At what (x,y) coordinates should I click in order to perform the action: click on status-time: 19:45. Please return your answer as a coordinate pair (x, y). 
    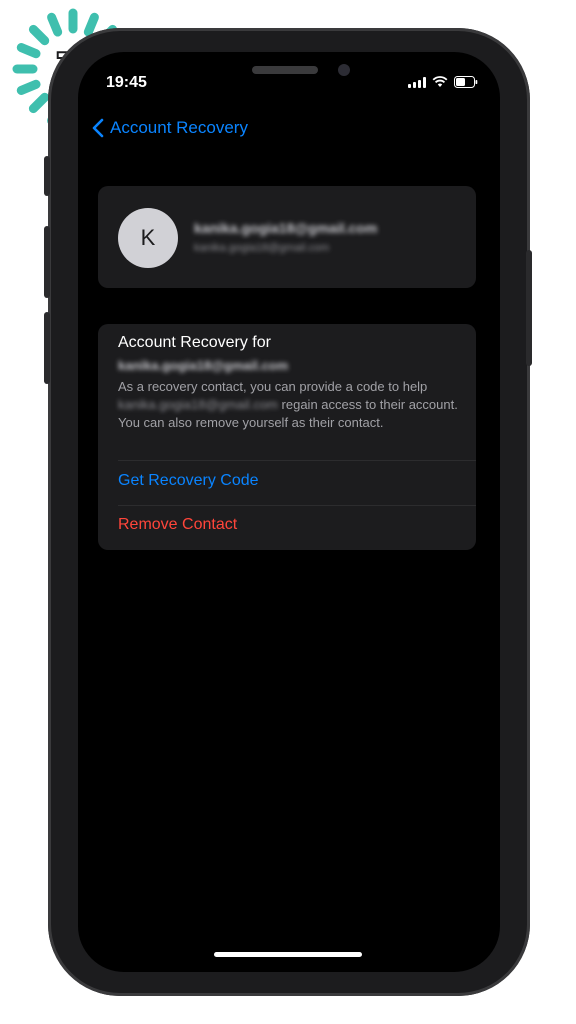
    Looking at the image, I should click on (126, 82).